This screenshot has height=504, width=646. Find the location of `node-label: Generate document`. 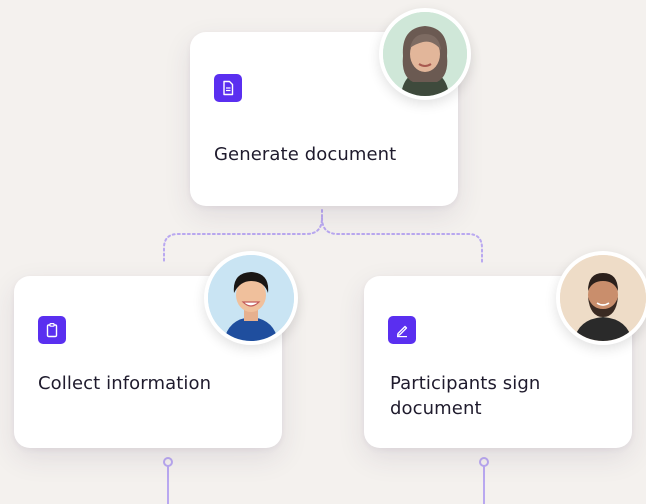

node-label: Generate document is located at coordinates (305, 154).